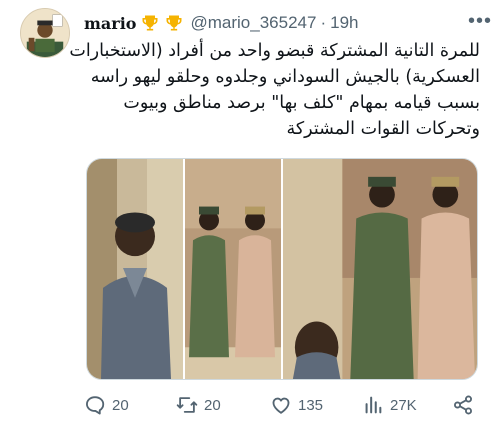 The image size is (500, 426). I want to click on reply-count: 20, so click(120, 405).